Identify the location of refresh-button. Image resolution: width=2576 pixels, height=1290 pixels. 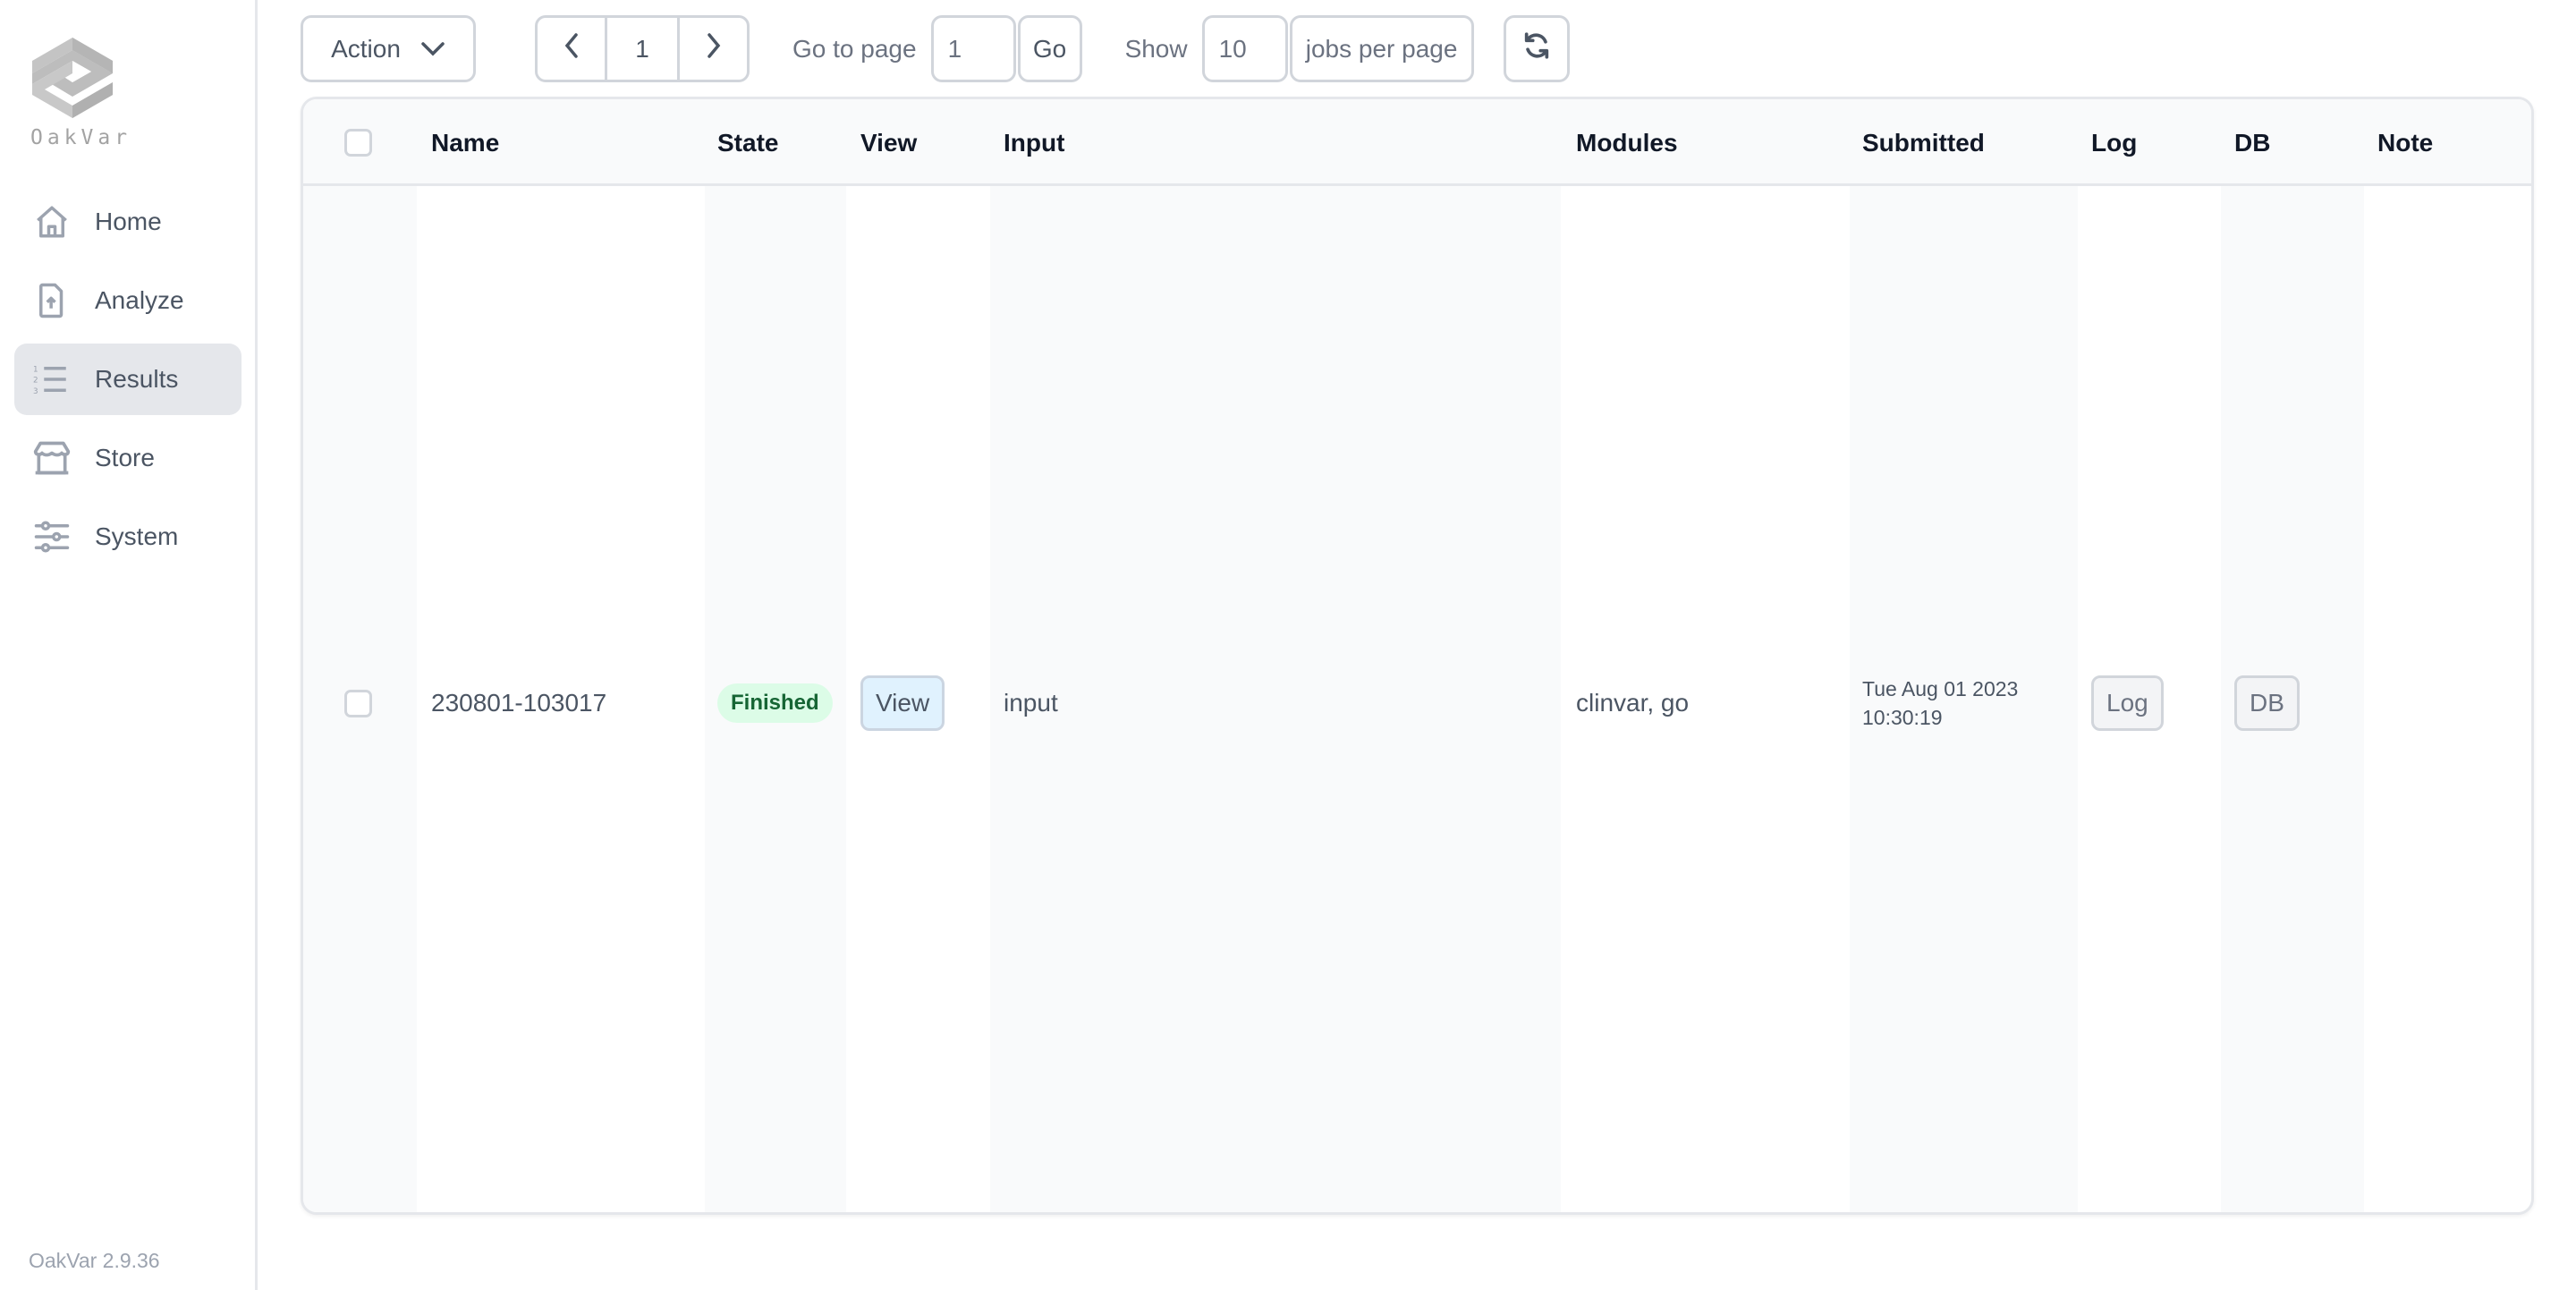
(1536, 48).